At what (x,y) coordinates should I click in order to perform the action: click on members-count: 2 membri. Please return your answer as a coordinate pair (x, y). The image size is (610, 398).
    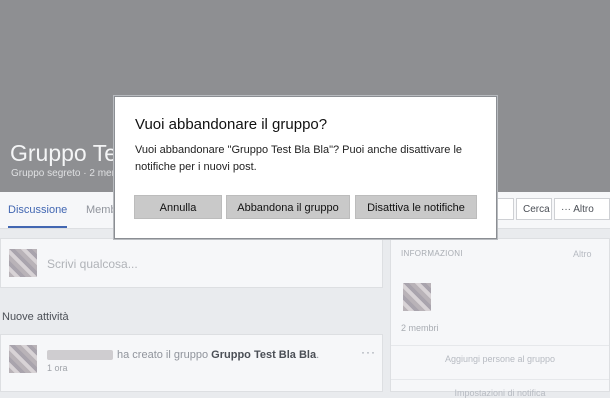
    Looking at the image, I should click on (420, 328).